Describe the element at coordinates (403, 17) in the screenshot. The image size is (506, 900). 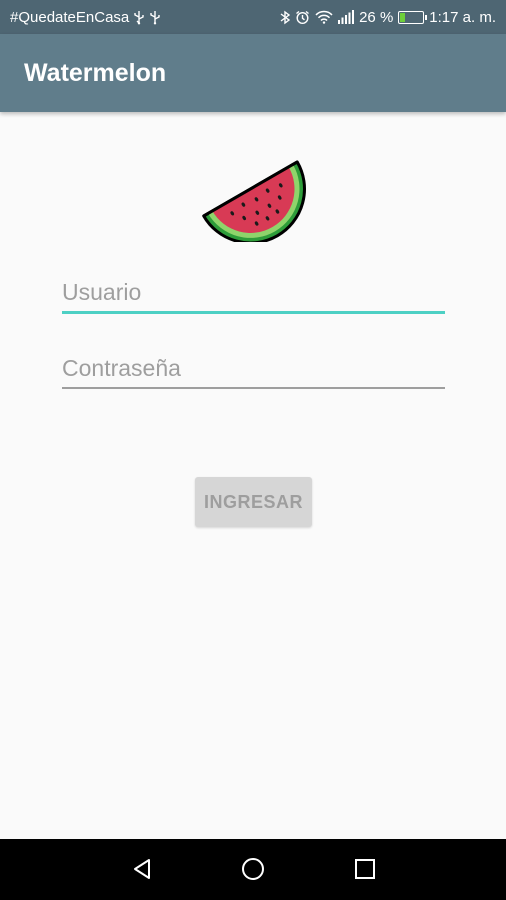
I see `battery-level` at that location.